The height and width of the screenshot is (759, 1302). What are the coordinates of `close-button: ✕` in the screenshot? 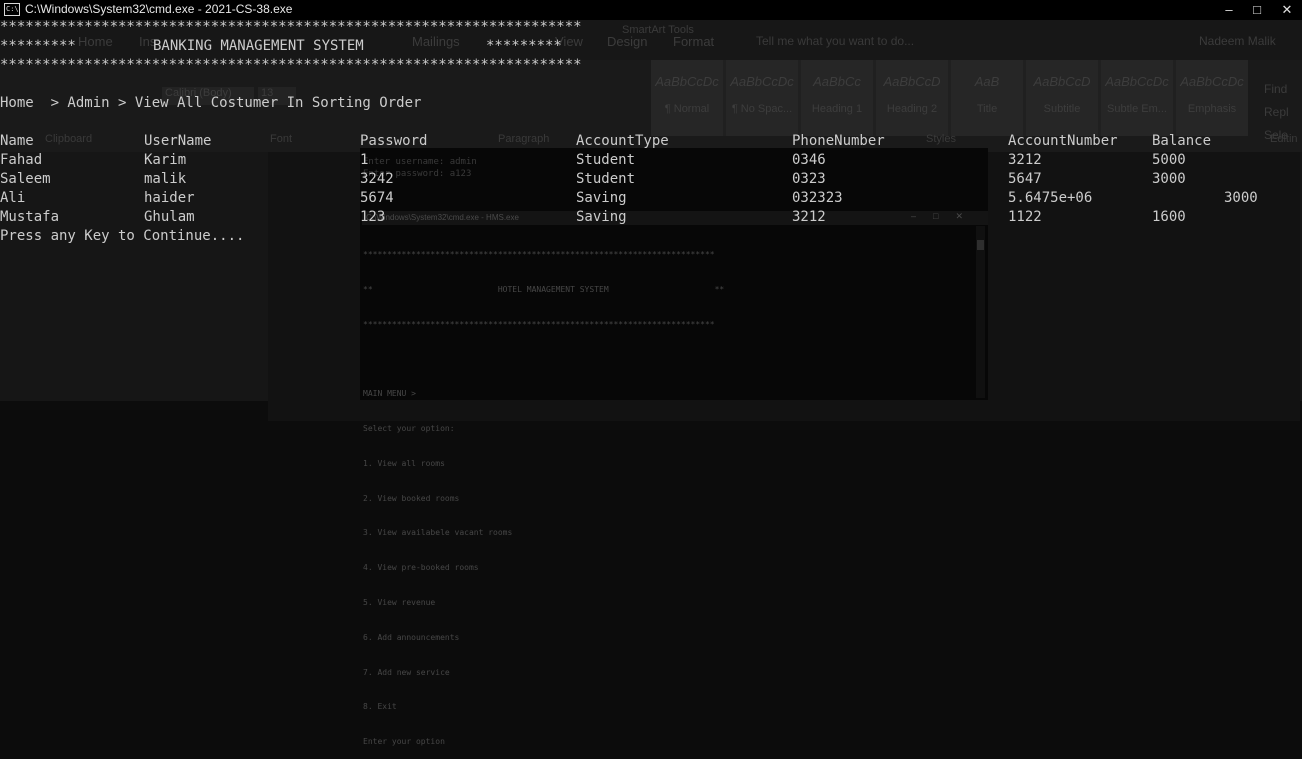 It's located at (1287, 10).